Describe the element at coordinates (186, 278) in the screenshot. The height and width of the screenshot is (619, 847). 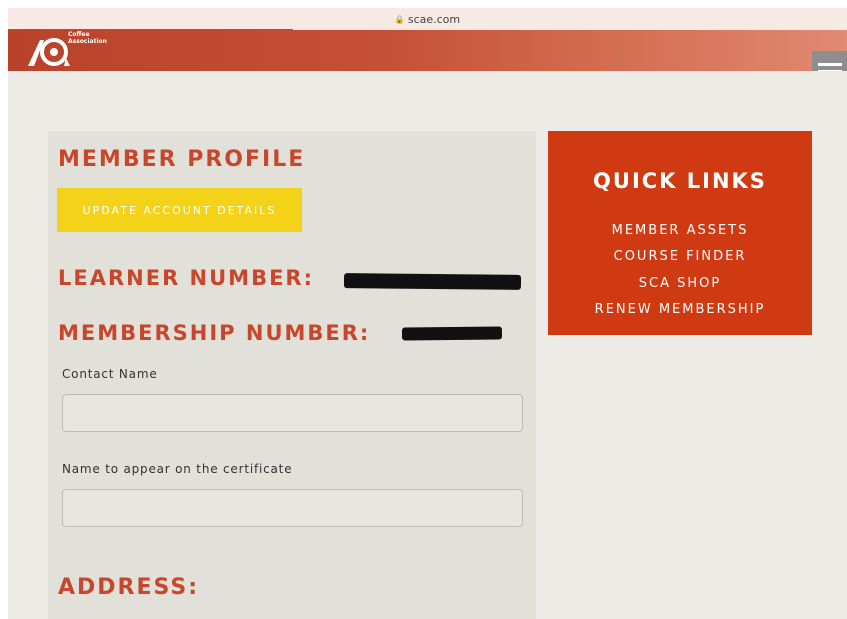
I see `learner-number-label: LEARNER NUMBER:` at that location.